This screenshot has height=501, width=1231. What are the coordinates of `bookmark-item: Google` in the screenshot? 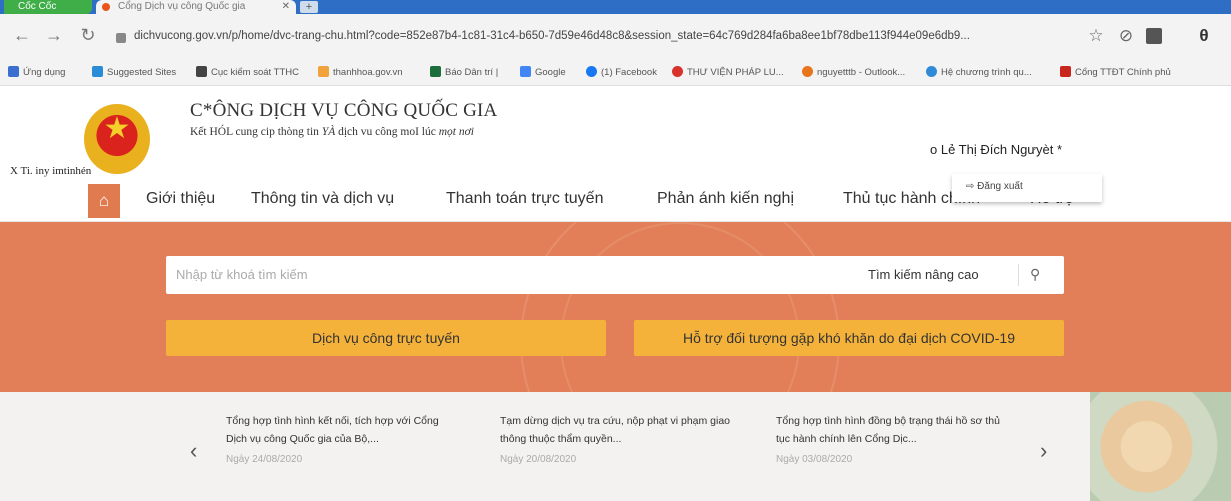 It's located at (543, 72).